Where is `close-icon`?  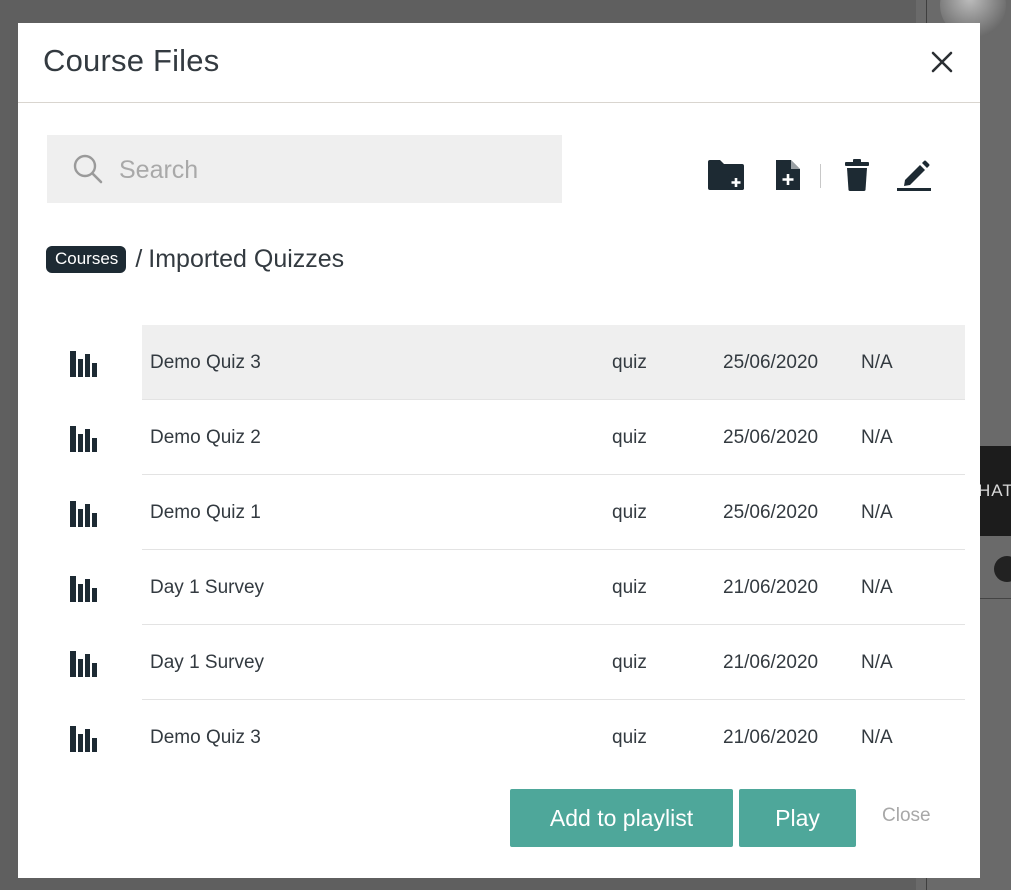
close-icon is located at coordinates (942, 62).